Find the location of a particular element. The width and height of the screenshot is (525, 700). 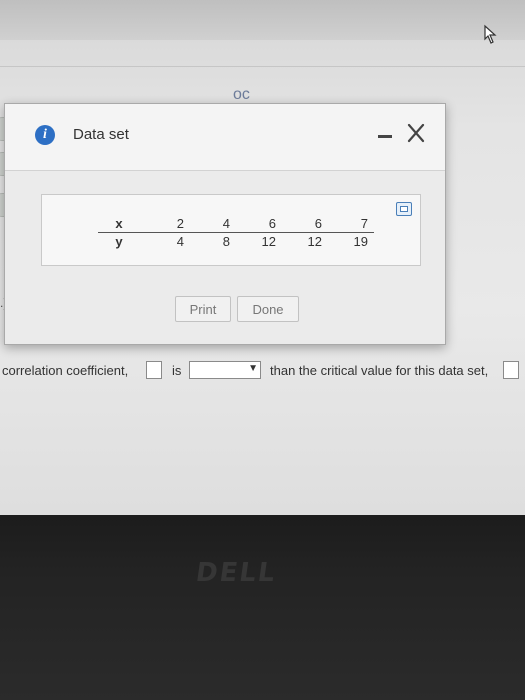

minimize-icon is located at coordinates (385, 136).